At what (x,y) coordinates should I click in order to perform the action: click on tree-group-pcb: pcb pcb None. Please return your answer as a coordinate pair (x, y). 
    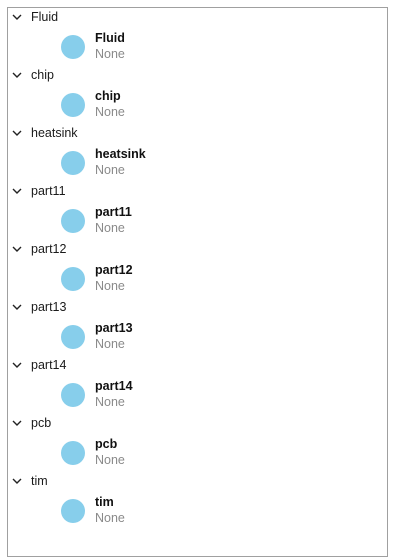
    Looking at the image, I should click on (197, 443).